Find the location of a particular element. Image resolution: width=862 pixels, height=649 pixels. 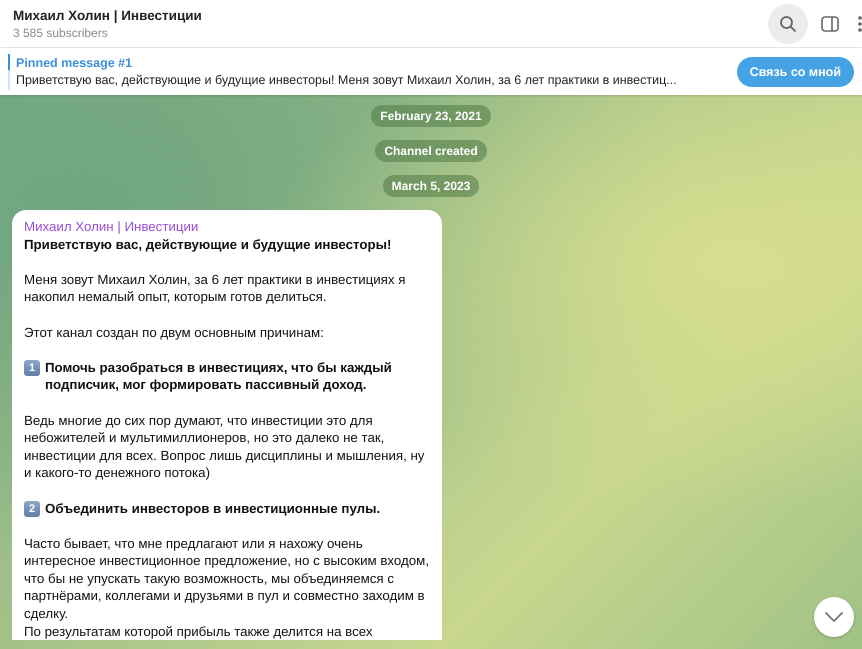

search-button is located at coordinates (788, 24).